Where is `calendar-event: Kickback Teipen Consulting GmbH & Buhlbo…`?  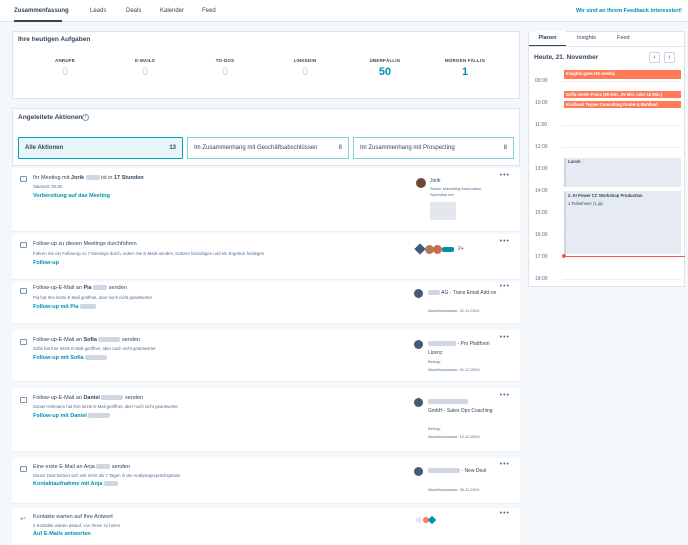
calendar-event: Kickback Teipen Consulting GmbH & Buhlbo… is located at coordinates (622, 104).